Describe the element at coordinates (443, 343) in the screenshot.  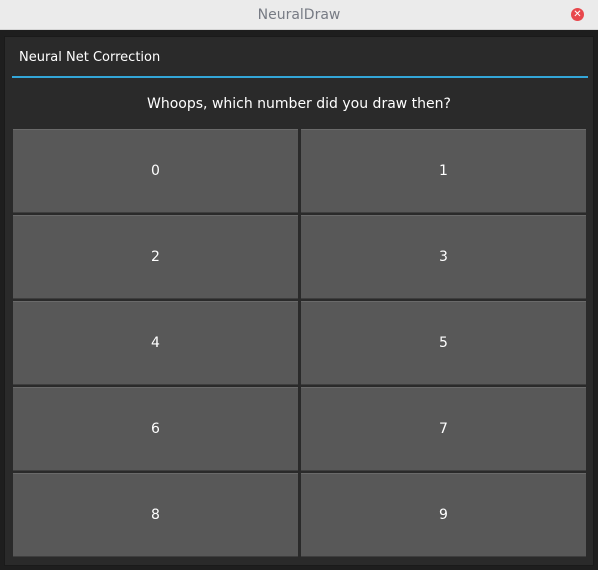
I see `digit-button-5: 5` at that location.